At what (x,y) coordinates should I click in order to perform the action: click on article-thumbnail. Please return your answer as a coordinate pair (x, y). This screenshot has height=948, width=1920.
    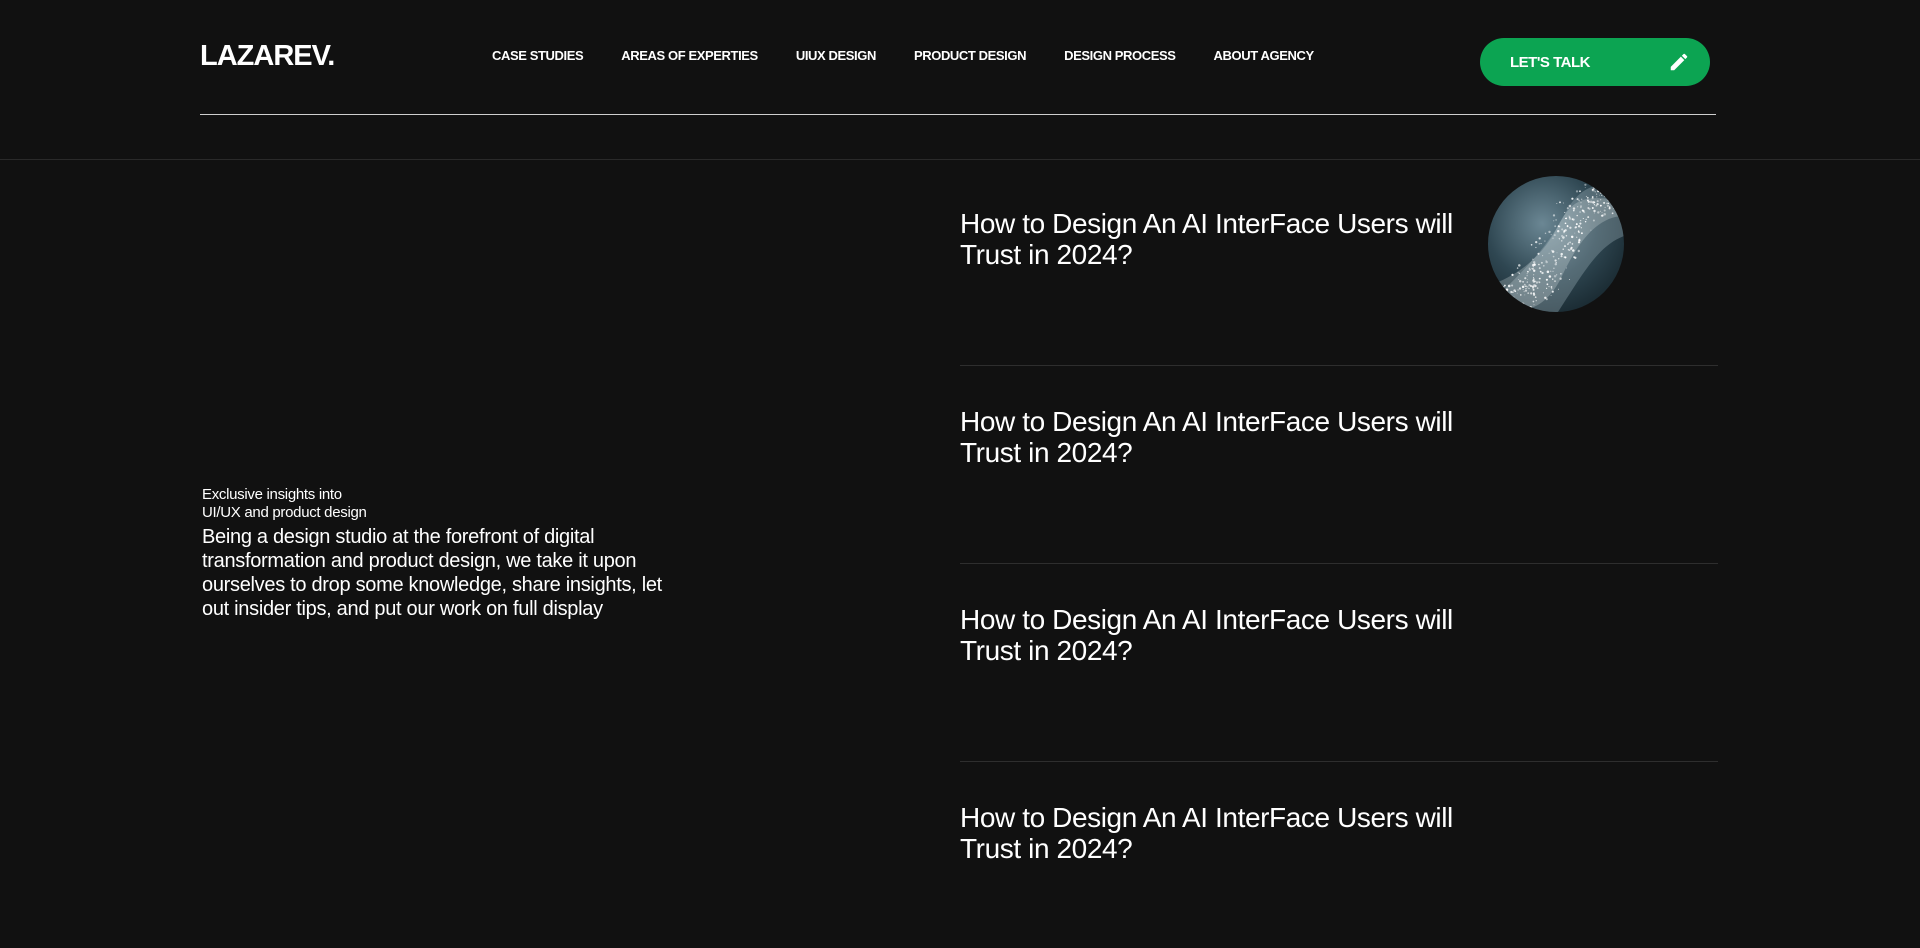
    Looking at the image, I should click on (1556, 244).